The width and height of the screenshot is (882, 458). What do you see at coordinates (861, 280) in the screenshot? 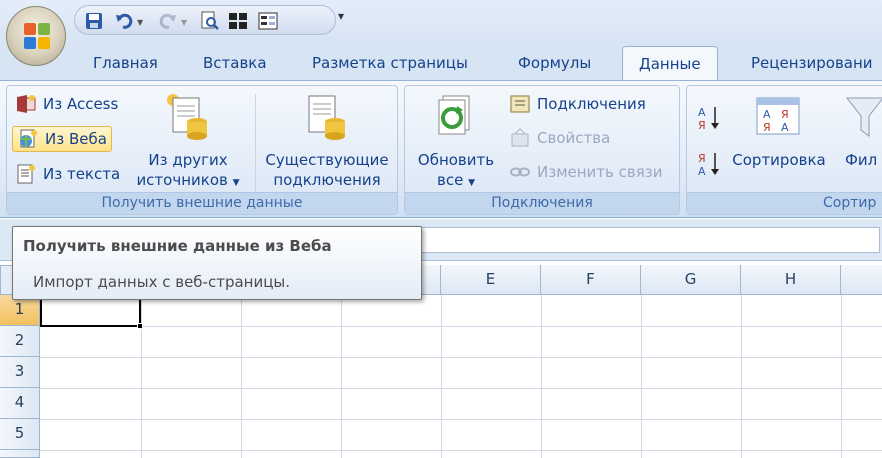
I see `column-header-i` at bounding box center [861, 280].